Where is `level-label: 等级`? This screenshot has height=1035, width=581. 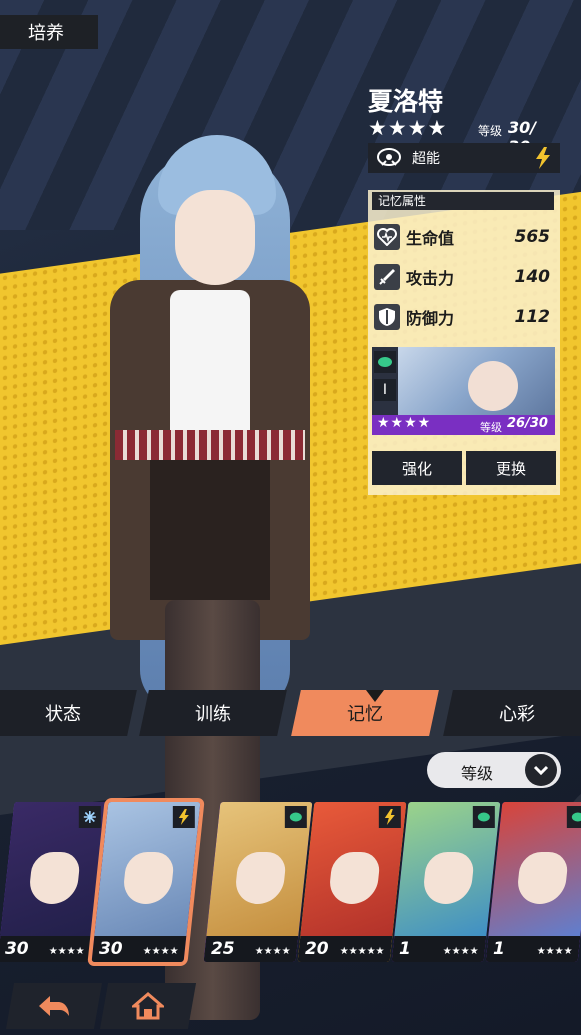
level-label: 等级 is located at coordinates (490, 131).